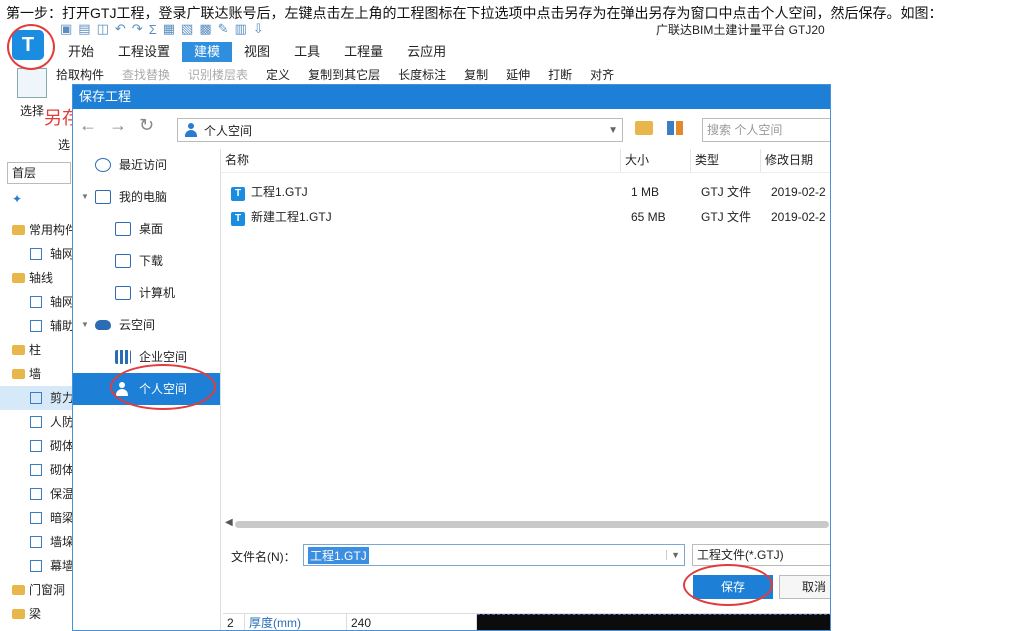  Describe the element at coordinates (205, 29) in the screenshot. I see `grid-icon: ▩` at that location.